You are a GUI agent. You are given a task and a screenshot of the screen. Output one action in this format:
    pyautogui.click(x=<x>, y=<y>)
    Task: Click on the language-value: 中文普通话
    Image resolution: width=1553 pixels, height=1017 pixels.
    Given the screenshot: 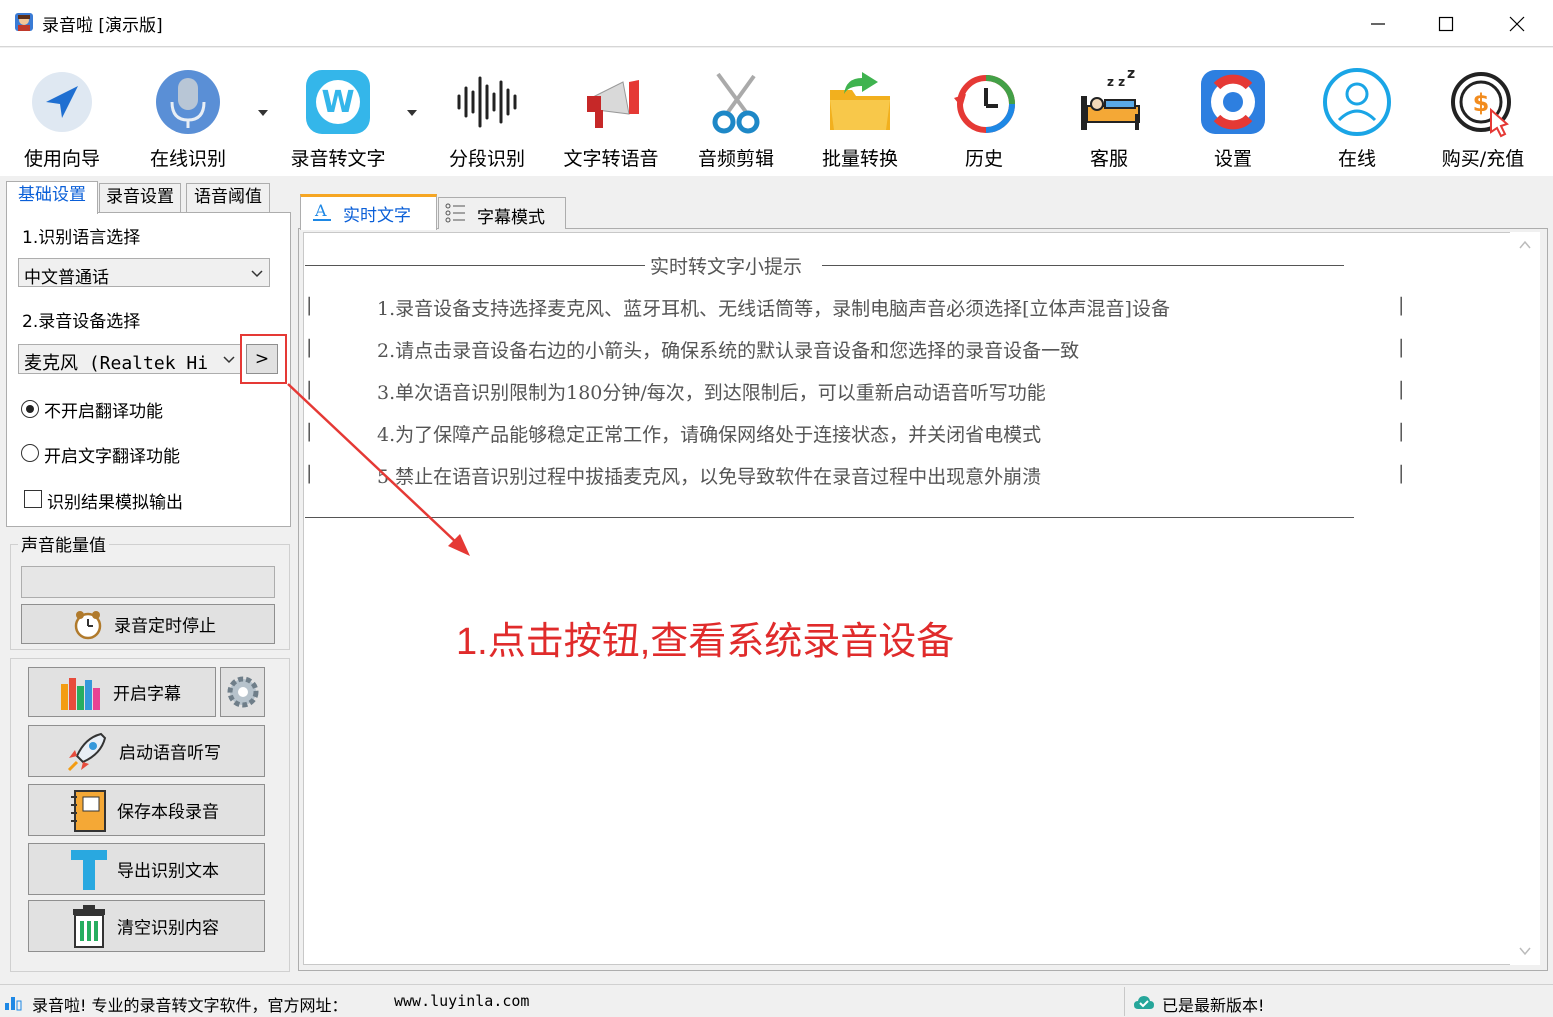 What is the action you would take?
    pyautogui.click(x=66, y=278)
    